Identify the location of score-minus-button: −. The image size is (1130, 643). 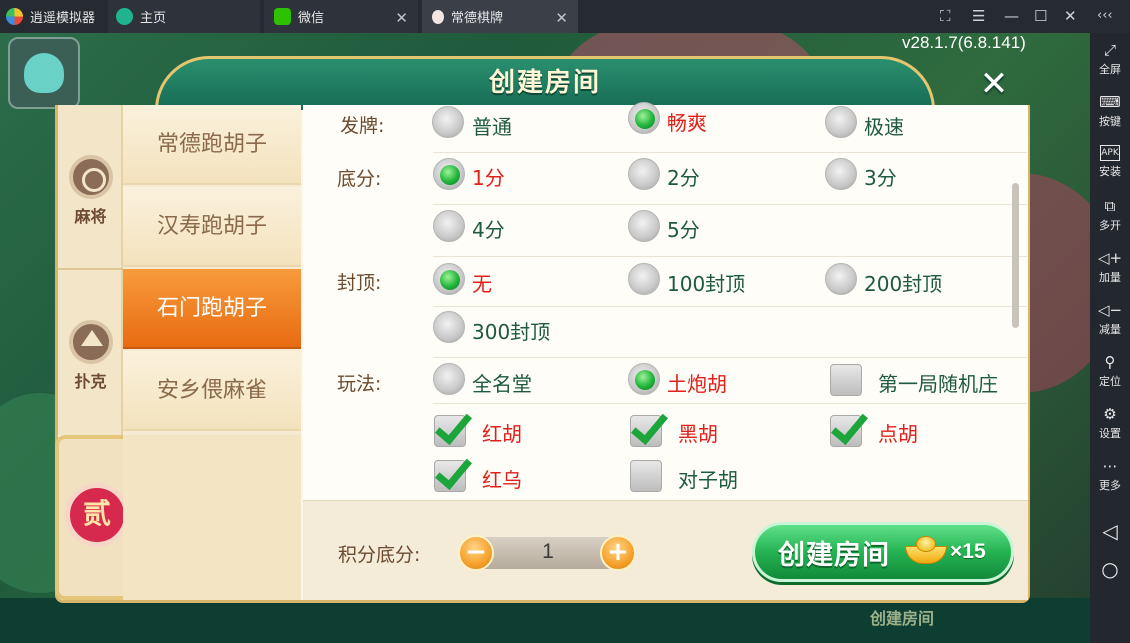
(476, 553).